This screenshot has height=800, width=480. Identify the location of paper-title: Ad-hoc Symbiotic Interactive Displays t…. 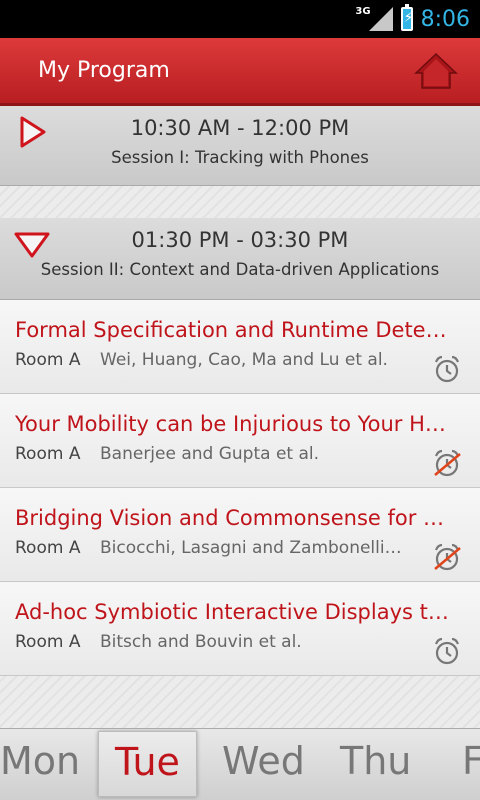
(232, 612).